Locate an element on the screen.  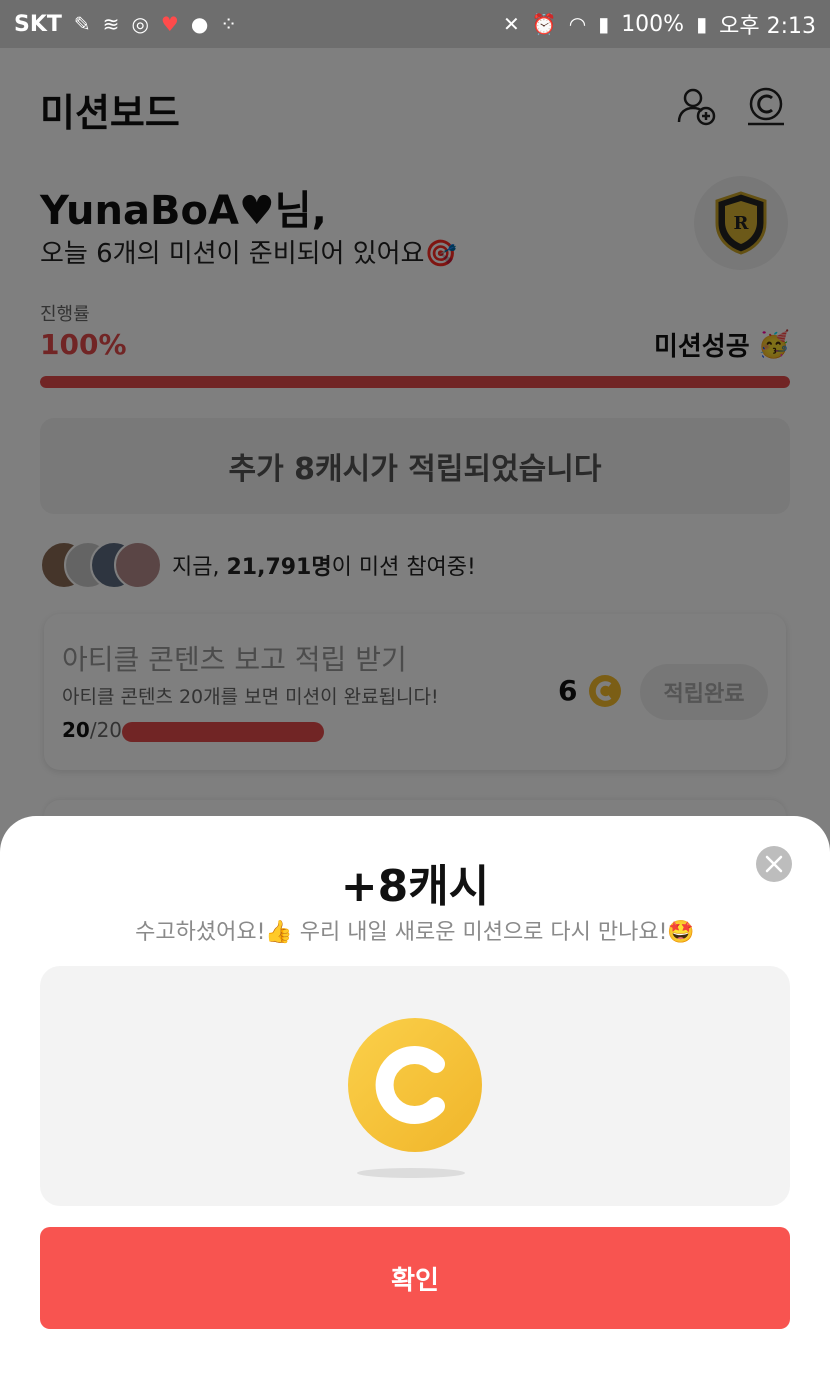
lock-icon: ● is located at coordinates (199, 24).